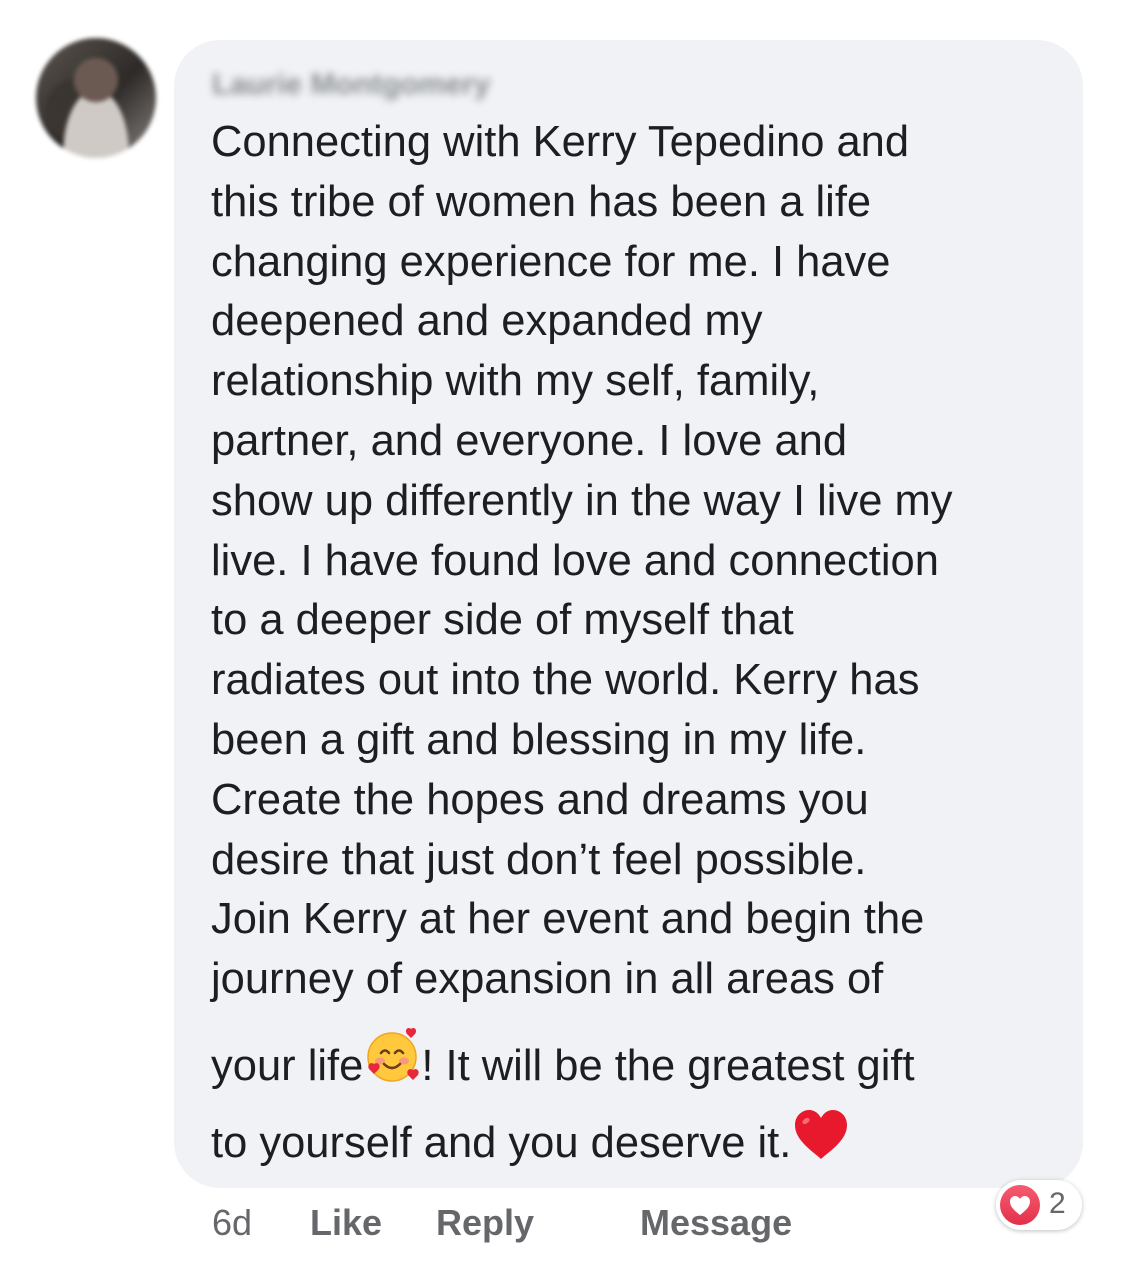 The image size is (1125, 1273). I want to click on comment-line-with-emoji: your life ! It will be the greatest gift, so click(641, 1050).